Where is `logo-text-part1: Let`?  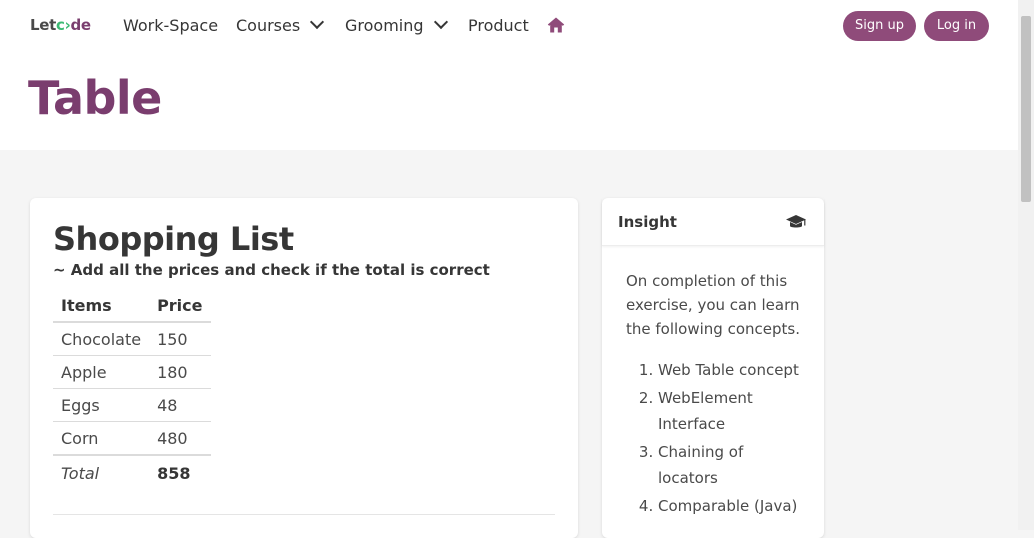 logo-text-part1: Let is located at coordinates (43, 25).